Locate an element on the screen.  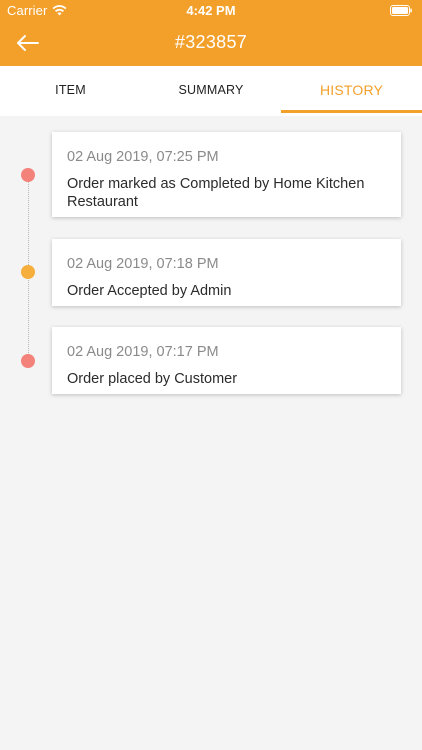
status-time: 4:42 PM is located at coordinates (211, 10).